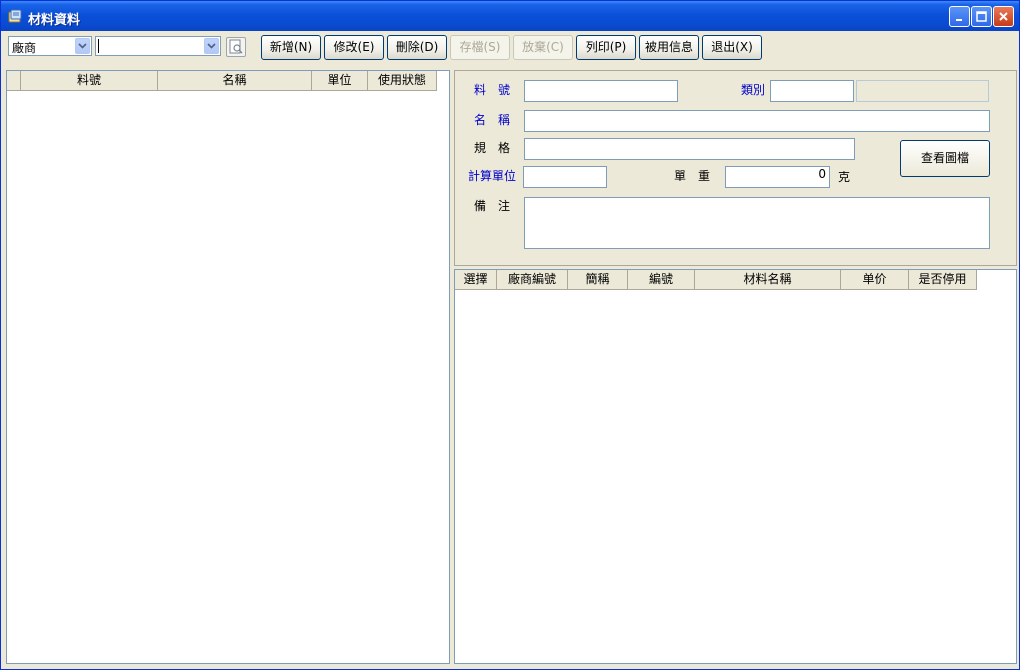 The image size is (1020, 670). I want to click on unit-field, so click(565, 177).